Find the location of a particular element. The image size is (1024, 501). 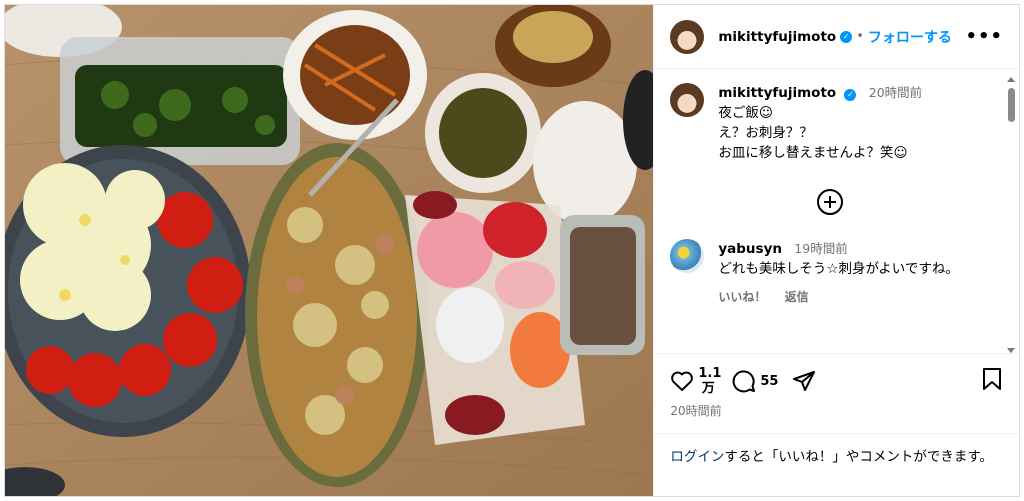

caption-time: 20時間前 is located at coordinates (895, 92).